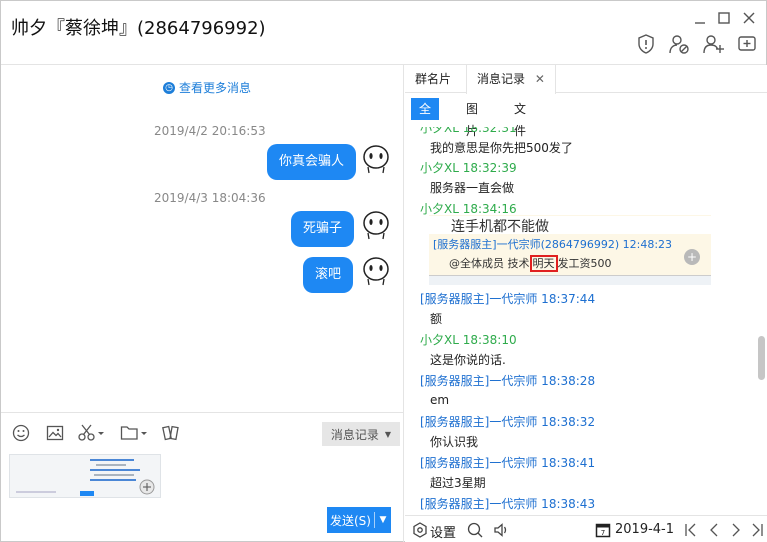  What do you see at coordinates (312, 162) in the screenshot?
I see `message-bubble: 你真会骗人` at bounding box center [312, 162].